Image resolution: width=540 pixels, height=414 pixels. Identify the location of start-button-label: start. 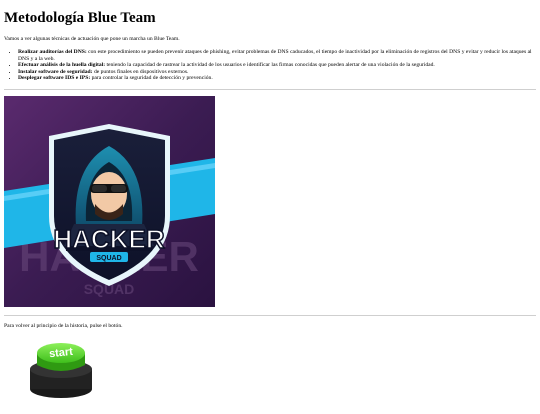
(61, 353).